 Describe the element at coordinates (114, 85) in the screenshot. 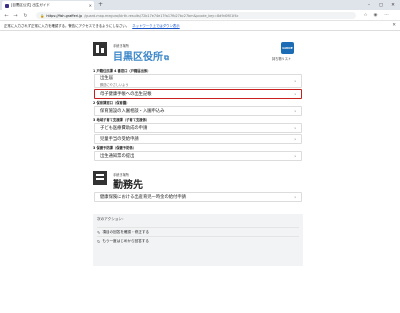

I see `item-sub-label: 郵送にやさしいよう` at that location.